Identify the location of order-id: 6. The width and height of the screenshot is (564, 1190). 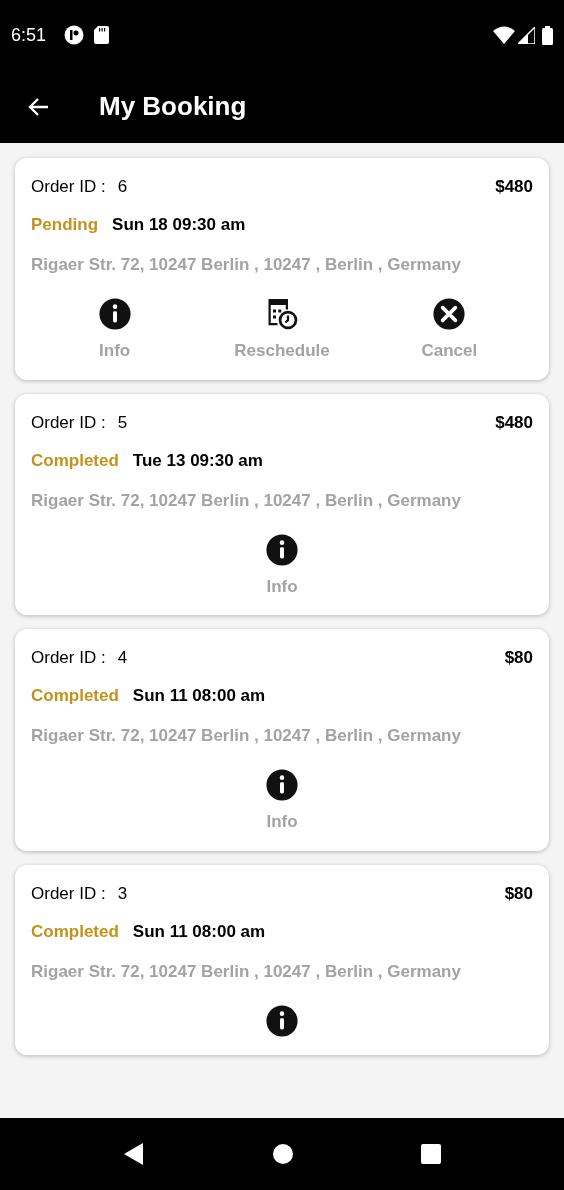
(122, 187).